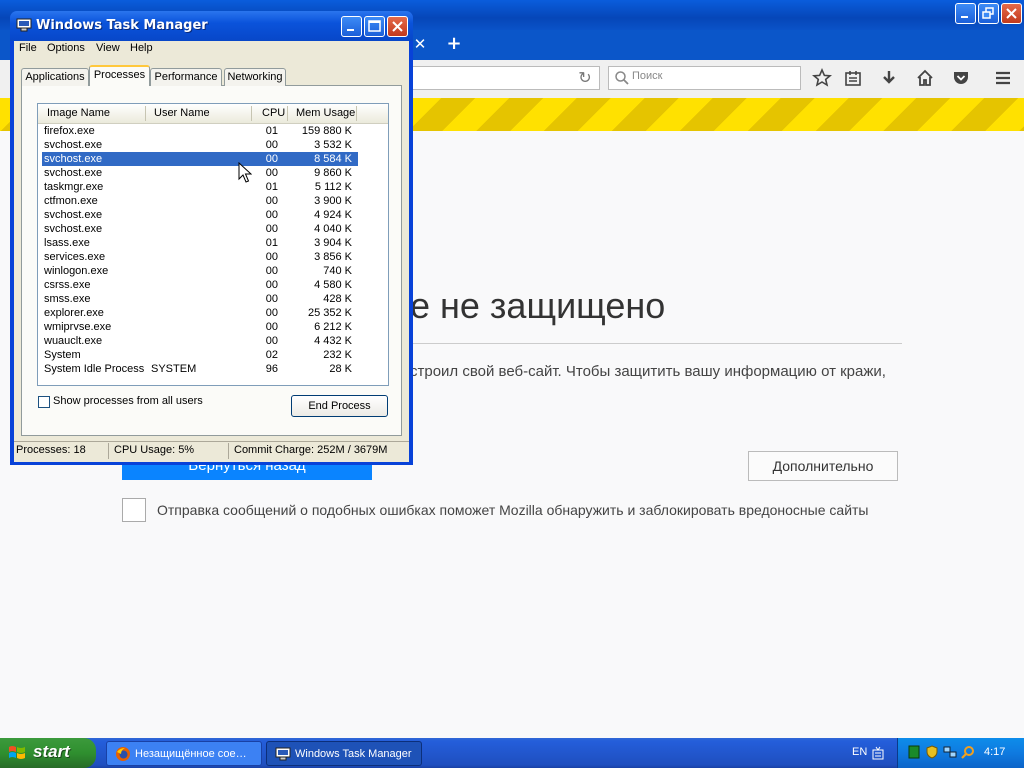 Image resolution: width=1024 pixels, height=768 pixels. I want to click on security-shield-icon, so click(932, 752).